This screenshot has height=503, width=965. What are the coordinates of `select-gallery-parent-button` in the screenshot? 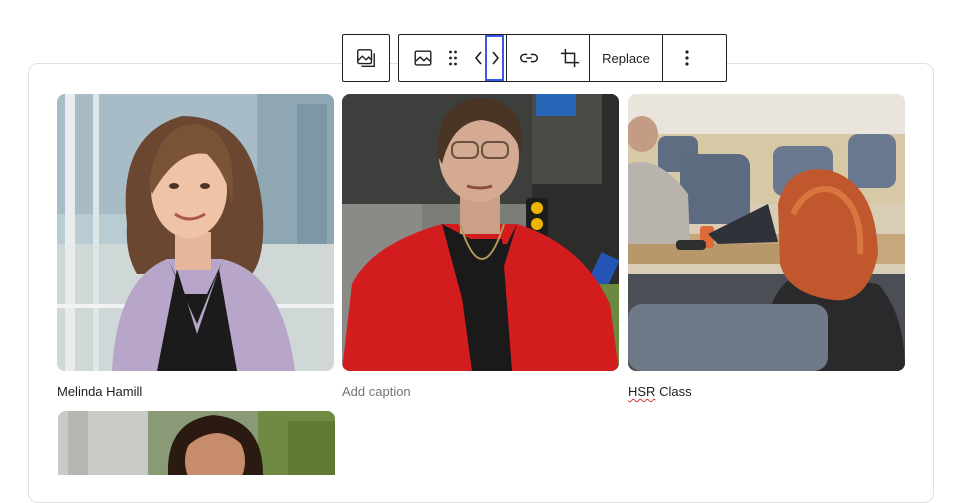 It's located at (366, 58).